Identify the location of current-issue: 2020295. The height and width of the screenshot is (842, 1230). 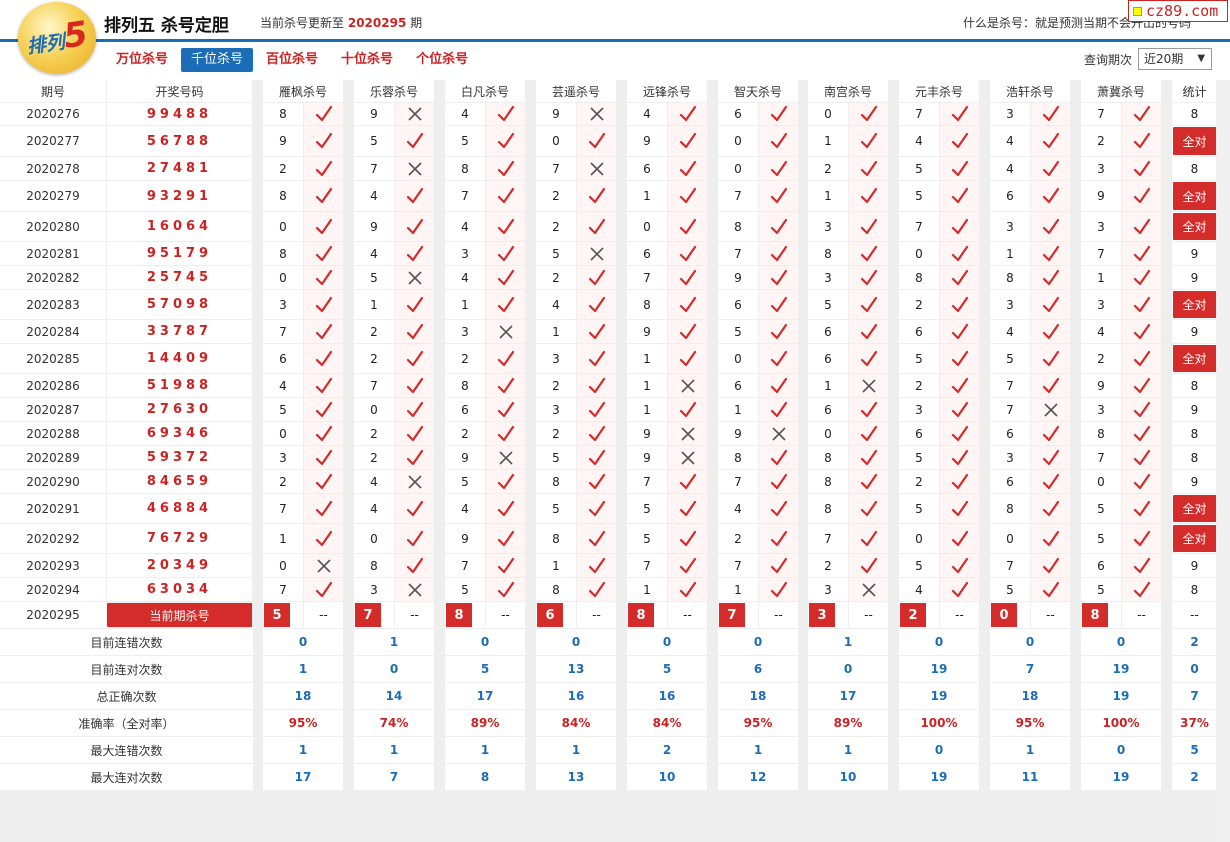
(53, 615).